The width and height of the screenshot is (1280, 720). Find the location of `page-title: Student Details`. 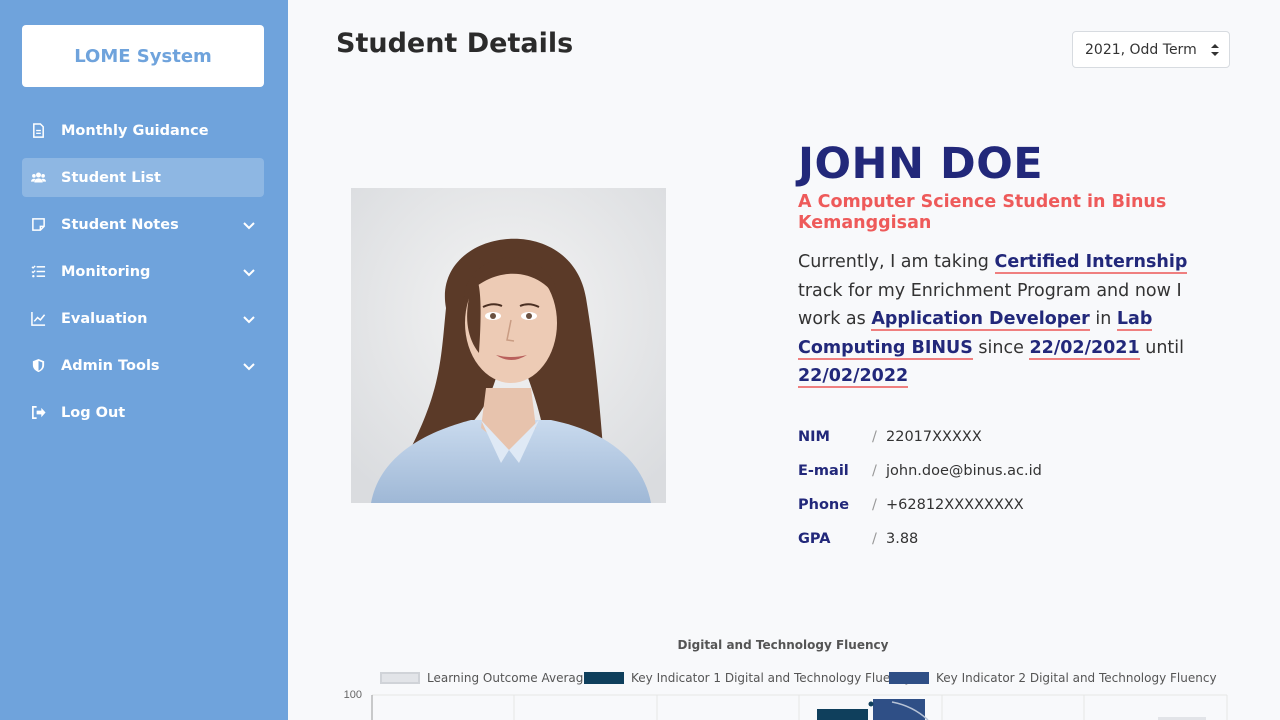

page-title: Student Details is located at coordinates (455, 43).